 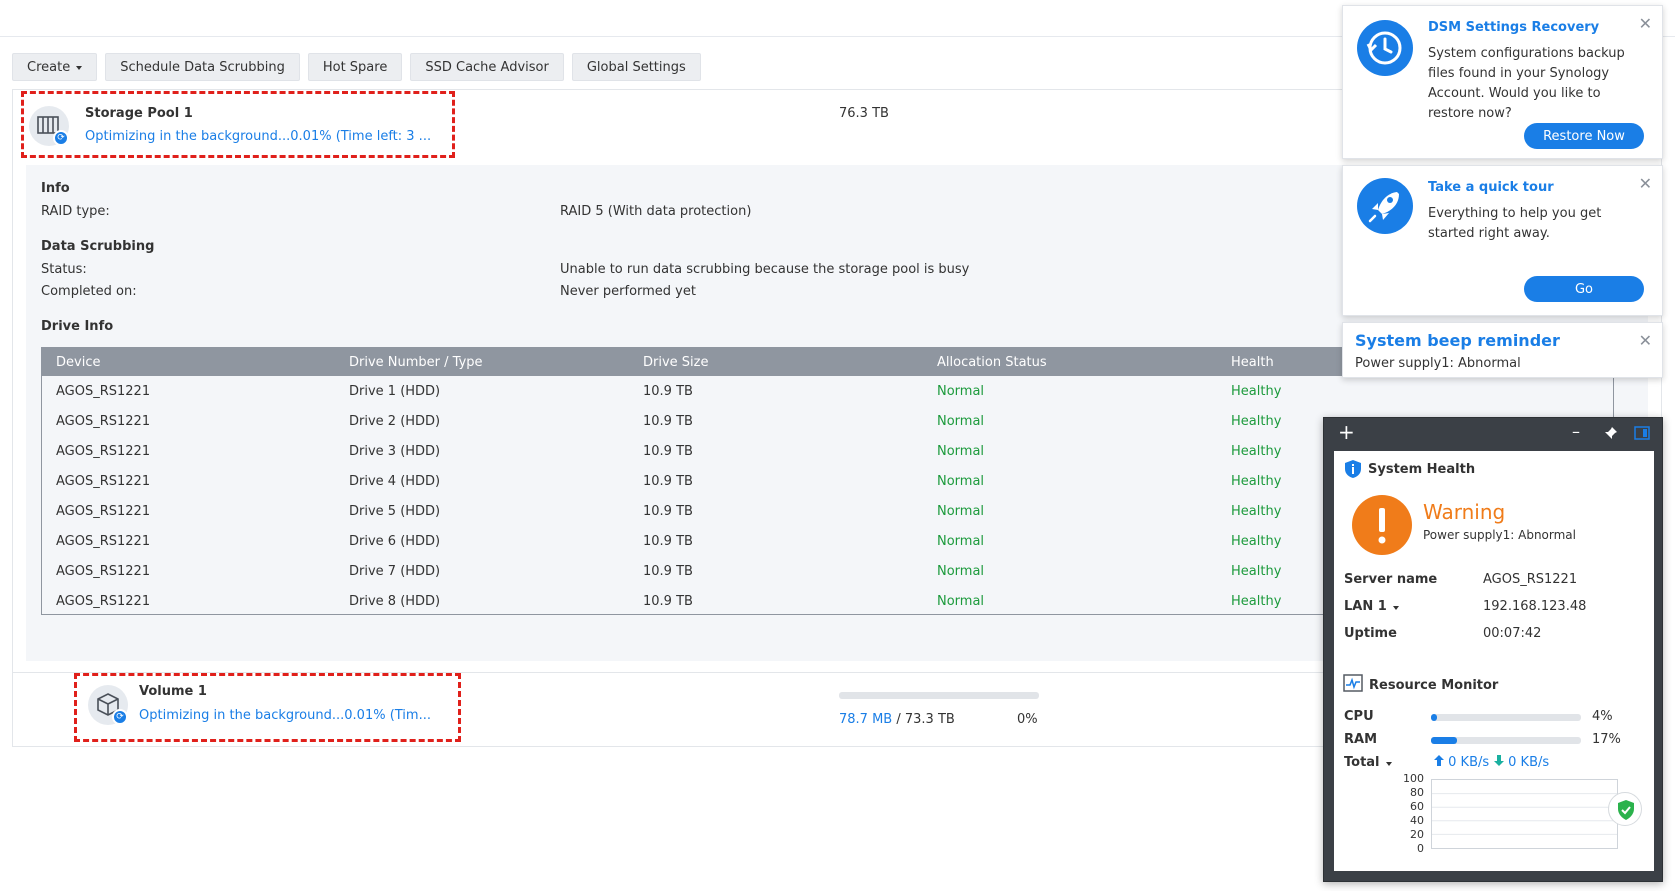 What do you see at coordinates (1493, 434) in the screenshot?
I see `widget-toolbar: + –` at bounding box center [1493, 434].